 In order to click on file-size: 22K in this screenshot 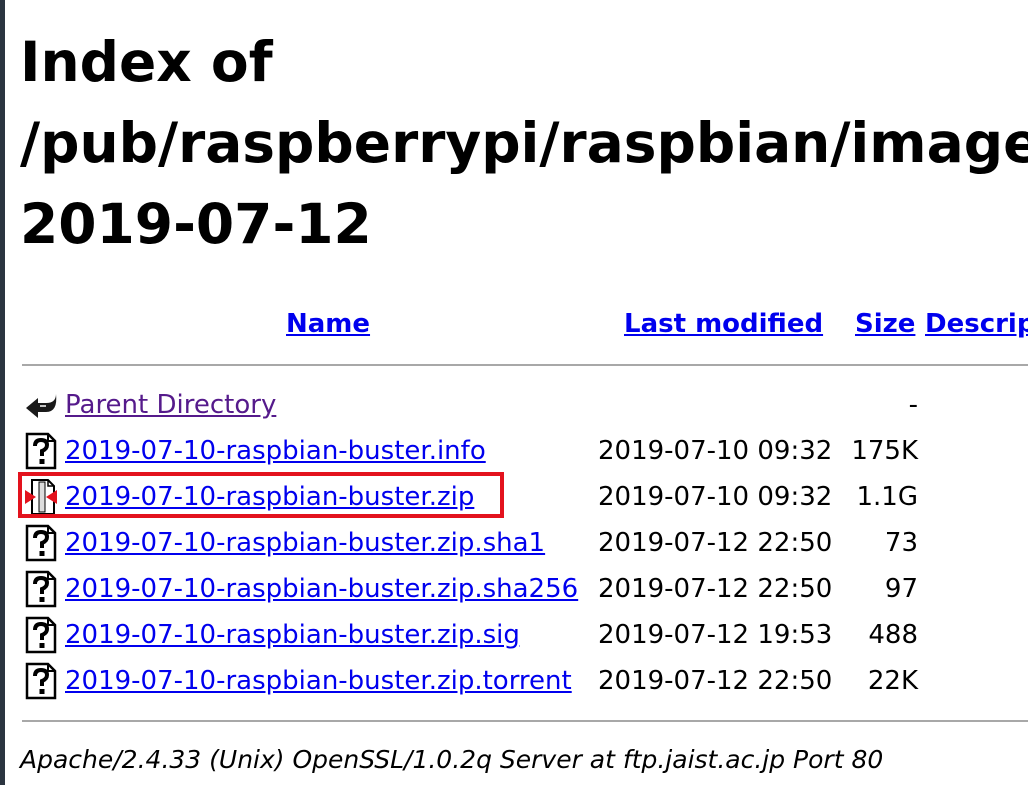, I will do `click(892, 681)`.